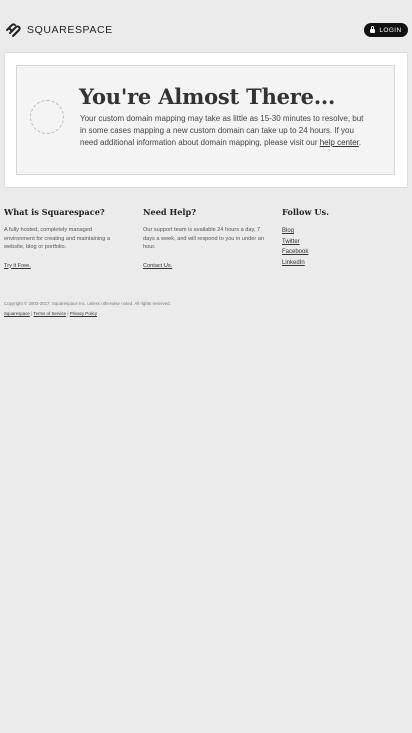 The width and height of the screenshot is (412, 733). What do you see at coordinates (17, 313) in the screenshot?
I see `squarespace-link: Squarespace` at bounding box center [17, 313].